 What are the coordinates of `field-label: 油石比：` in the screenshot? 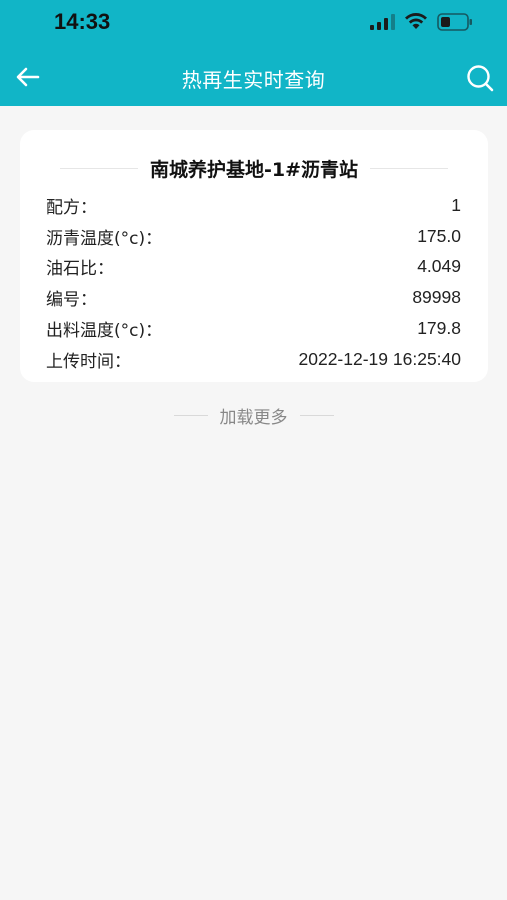 It's located at (80, 269).